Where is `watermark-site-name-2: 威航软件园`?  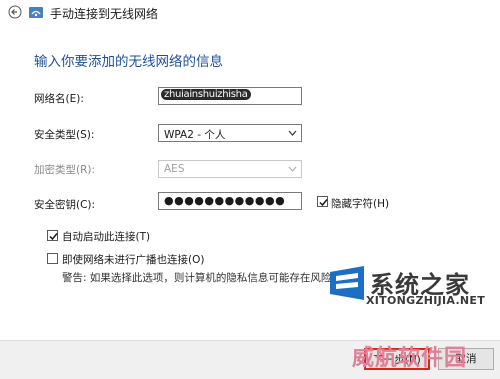
watermark-site-name-2: 威航软件园 is located at coordinates (410, 358).